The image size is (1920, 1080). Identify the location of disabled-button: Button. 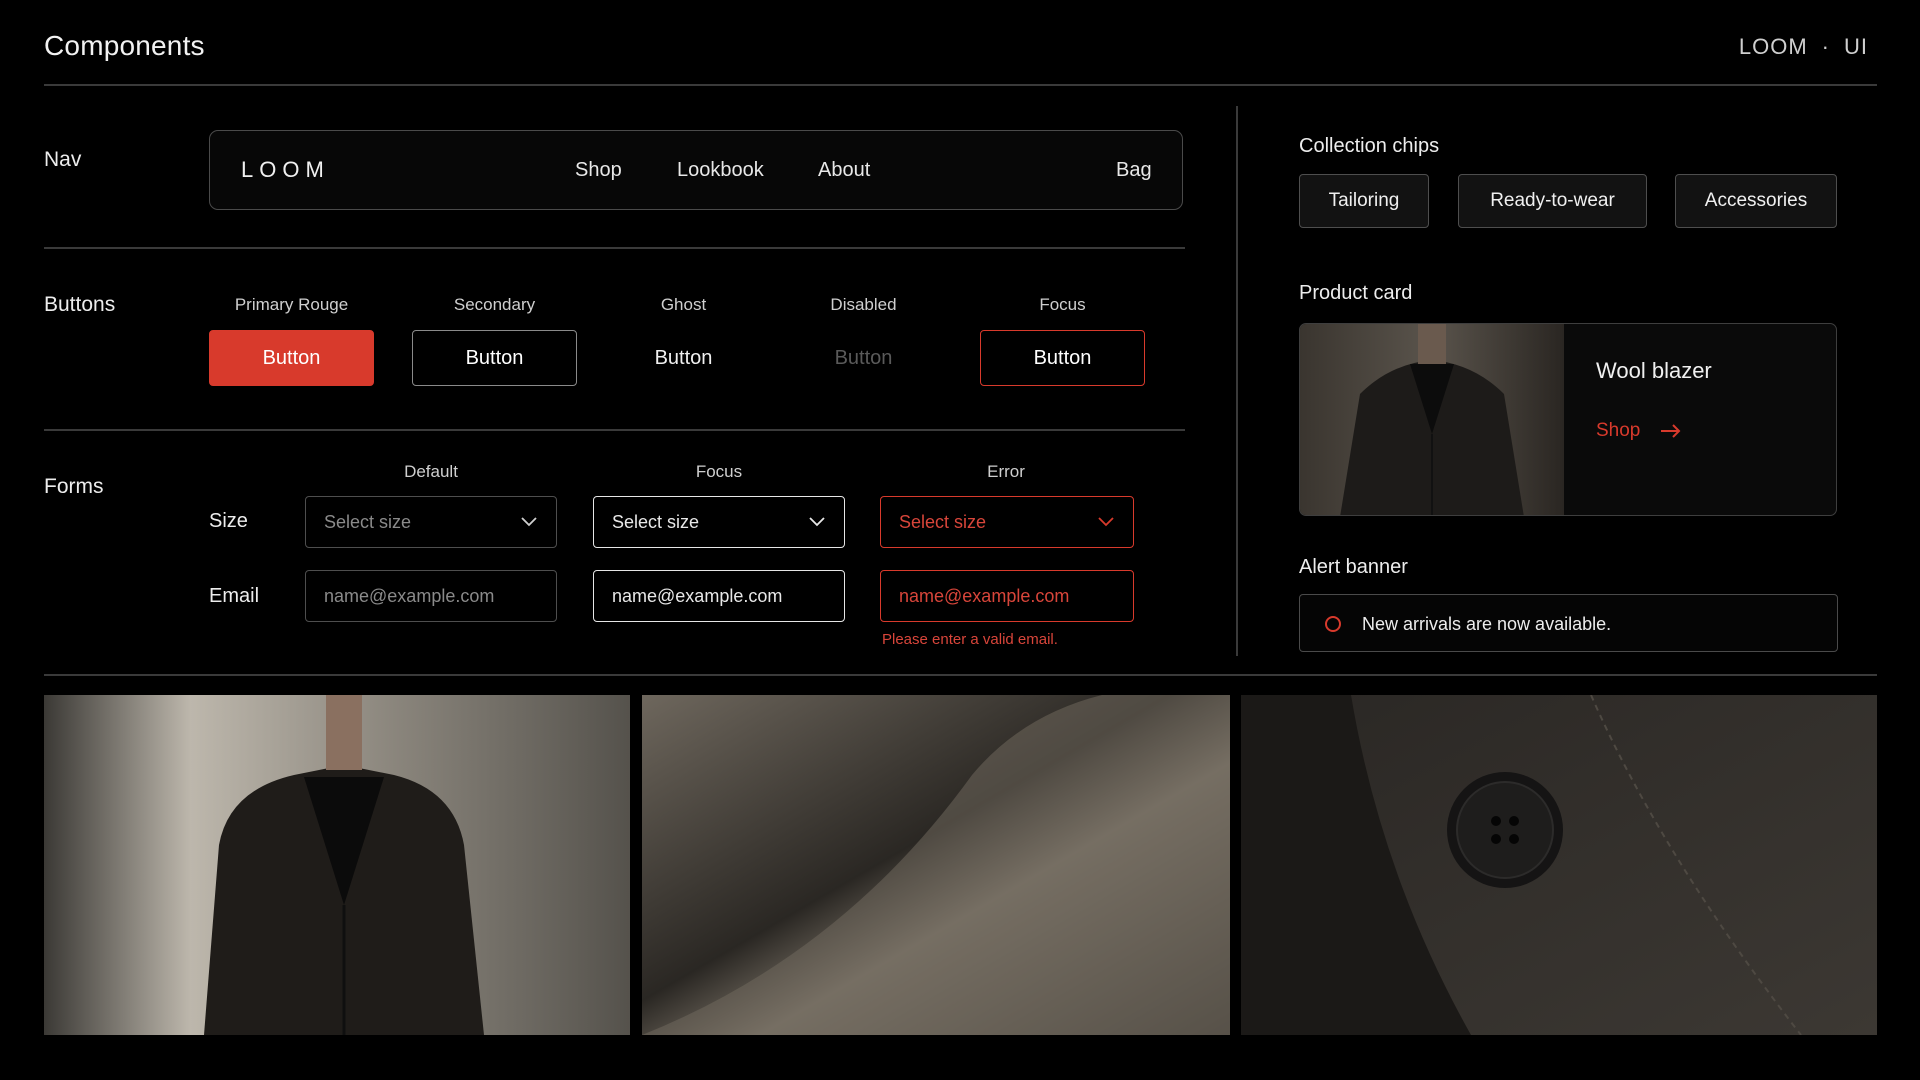
(863, 357).